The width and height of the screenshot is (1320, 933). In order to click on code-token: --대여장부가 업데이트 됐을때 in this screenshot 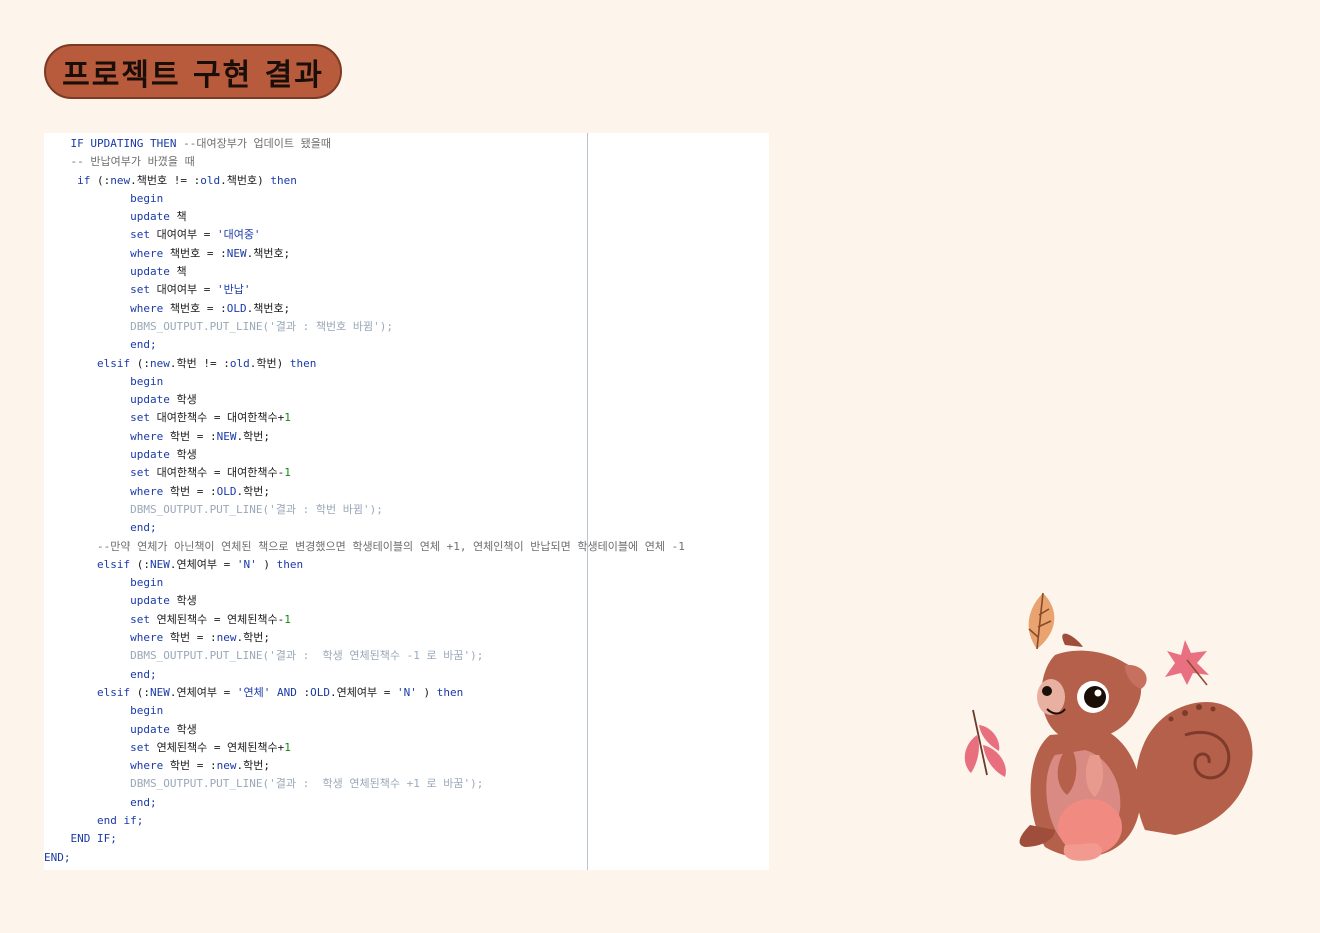, I will do `click(254, 143)`.